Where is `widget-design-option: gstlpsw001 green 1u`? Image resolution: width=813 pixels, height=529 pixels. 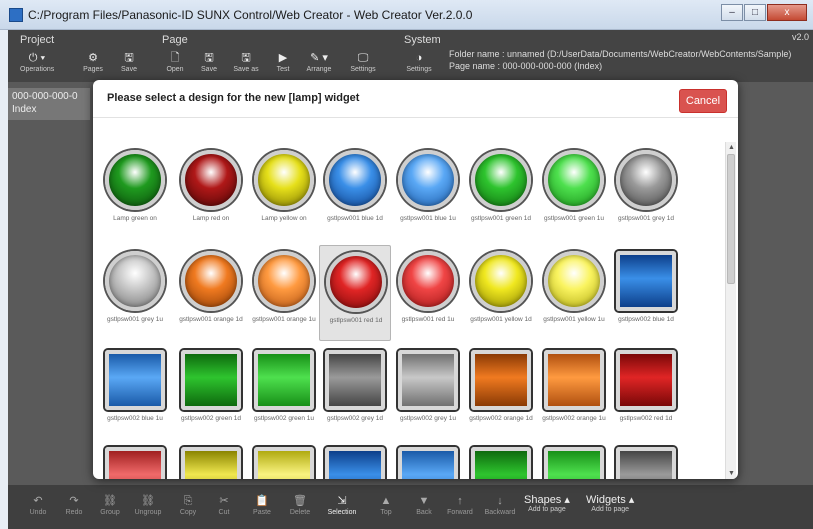
widget-design-option: gstlpsw001 green 1u is located at coordinates (574, 192).